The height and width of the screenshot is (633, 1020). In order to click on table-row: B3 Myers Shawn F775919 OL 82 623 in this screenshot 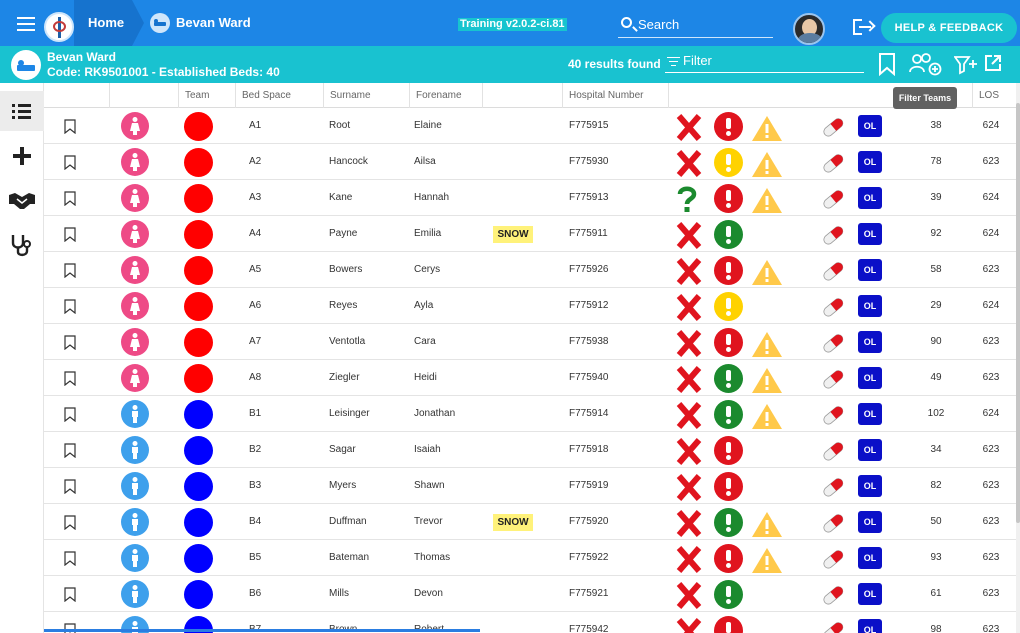, I will do `click(532, 486)`.